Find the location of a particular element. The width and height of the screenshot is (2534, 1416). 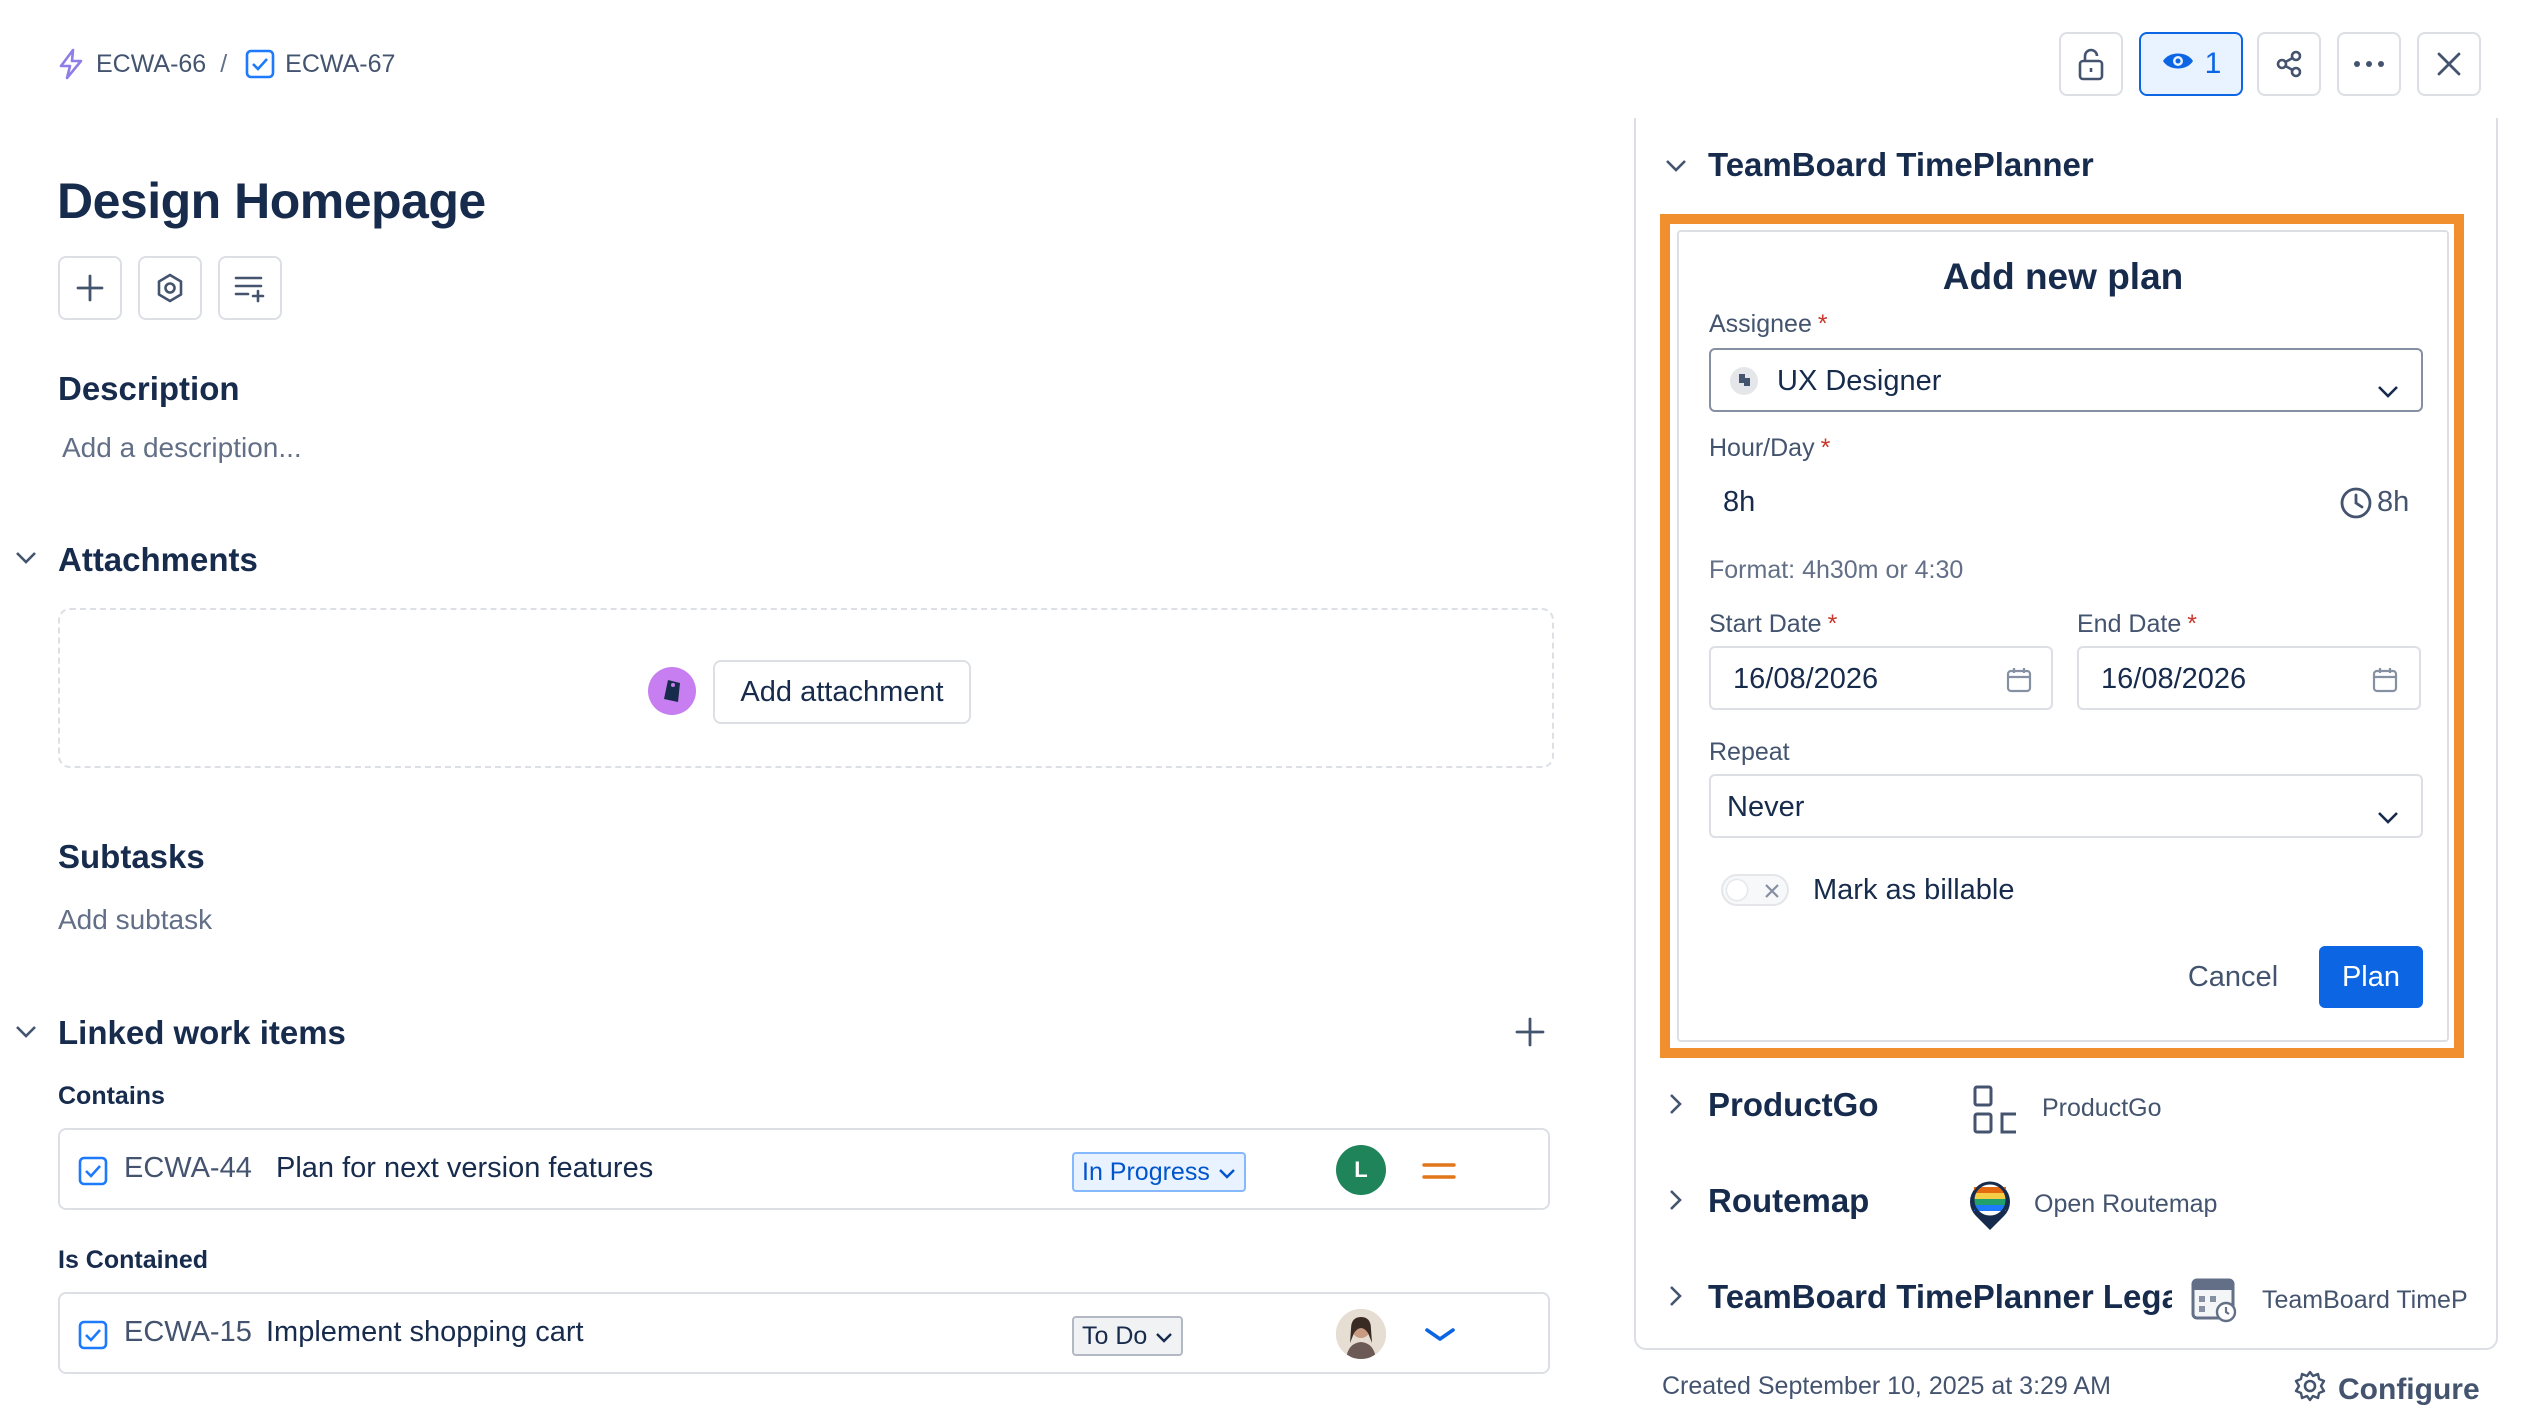

productgo-heading: ProductGo is located at coordinates (1793, 1105).